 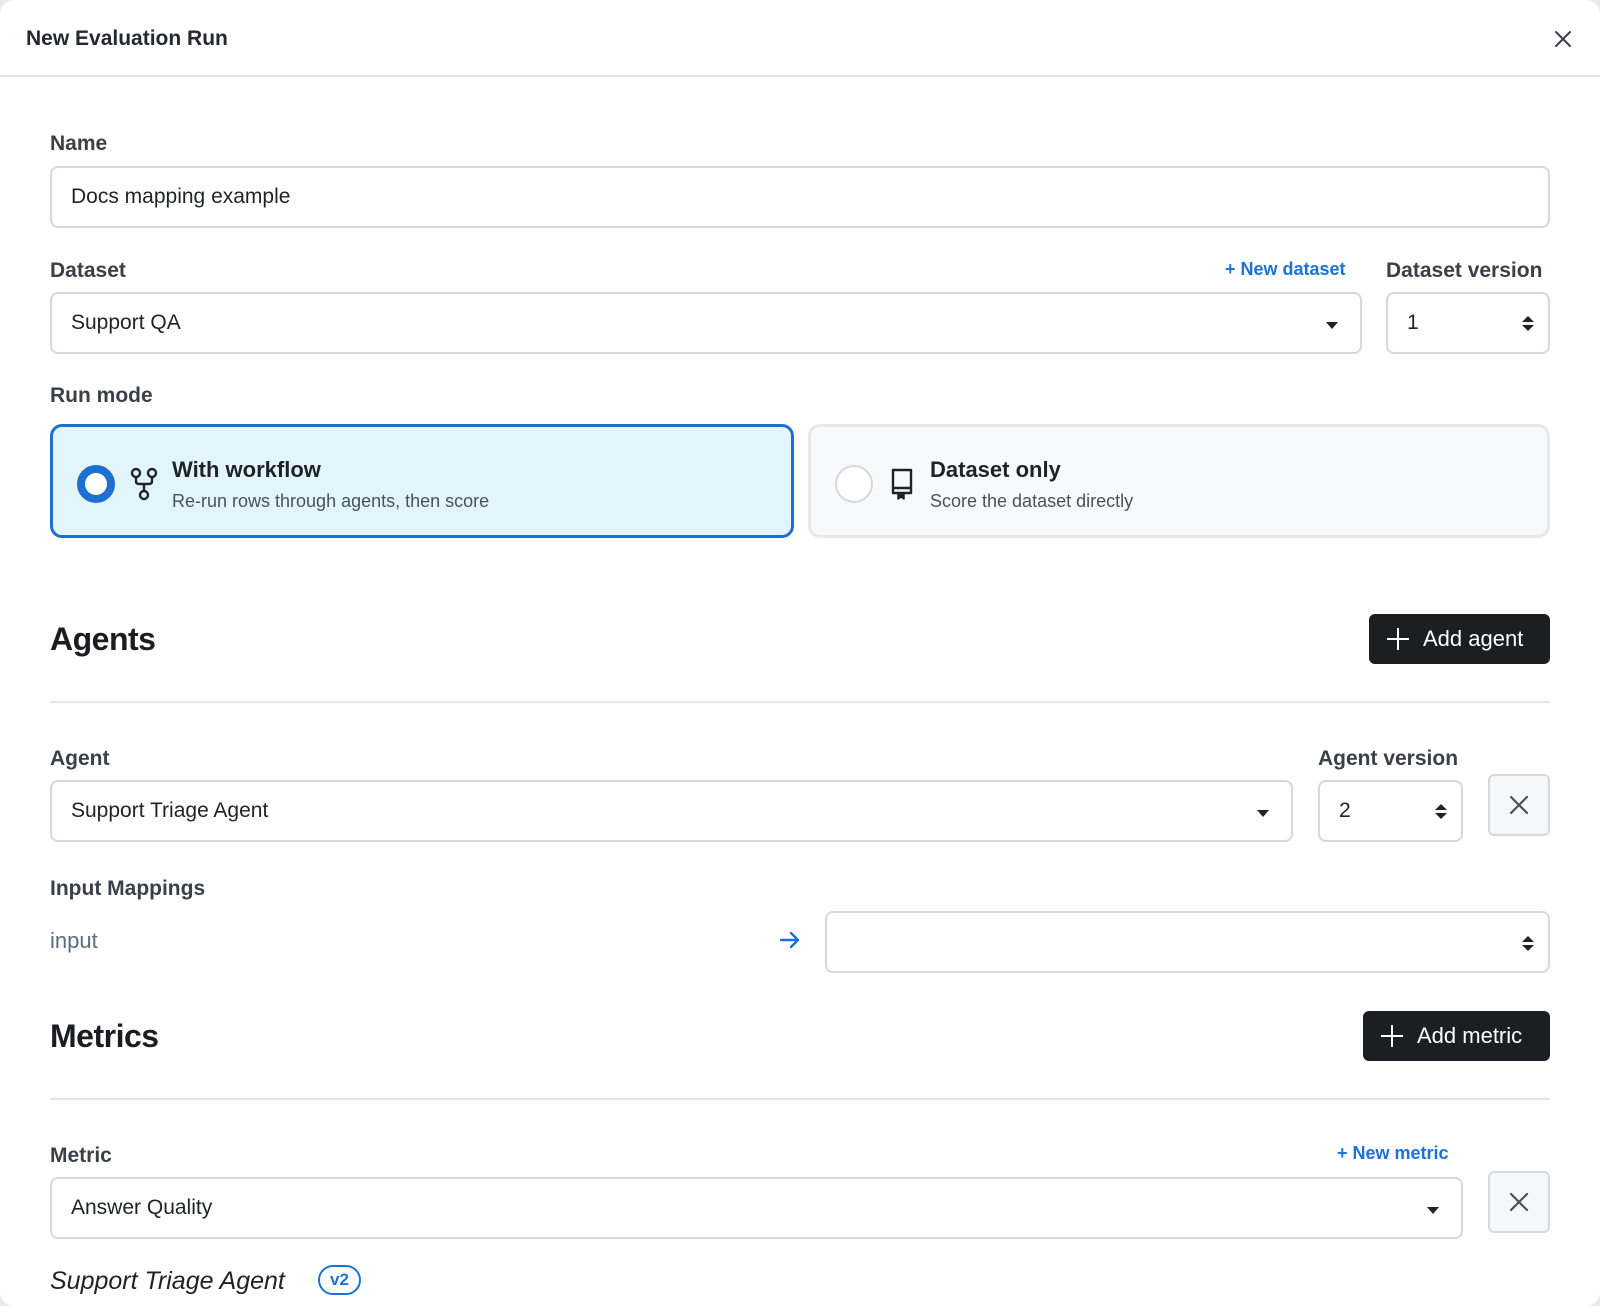 What do you see at coordinates (331, 501) in the screenshot?
I see `mode-subtitle: Re-run rows through agents, then score` at bounding box center [331, 501].